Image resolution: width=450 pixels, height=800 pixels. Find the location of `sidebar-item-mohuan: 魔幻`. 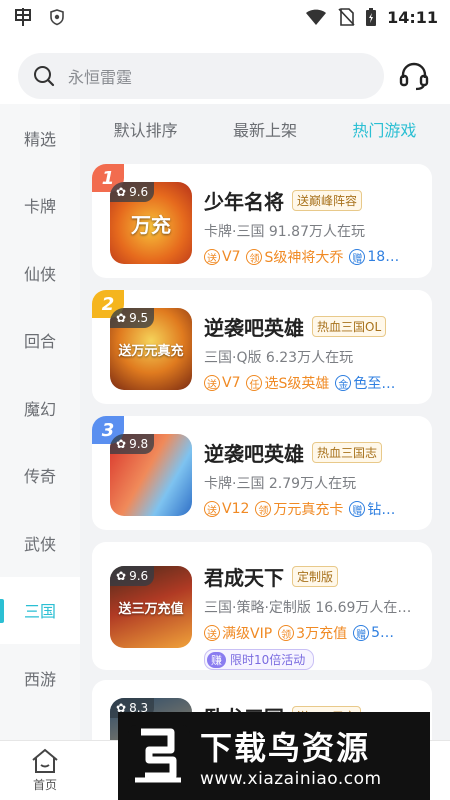

sidebar-item-mohuan: 魔幻 is located at coordinates (40, 408).